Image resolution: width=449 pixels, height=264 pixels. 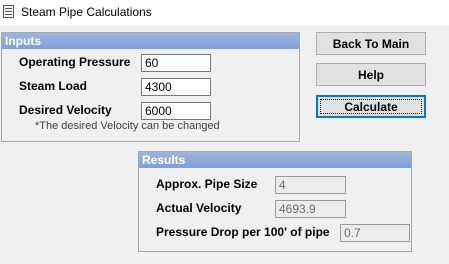 What do you see at coordinates (310, 185) in the screenshot?
I see `pipe-size-output` at bounding box center [310, 185].